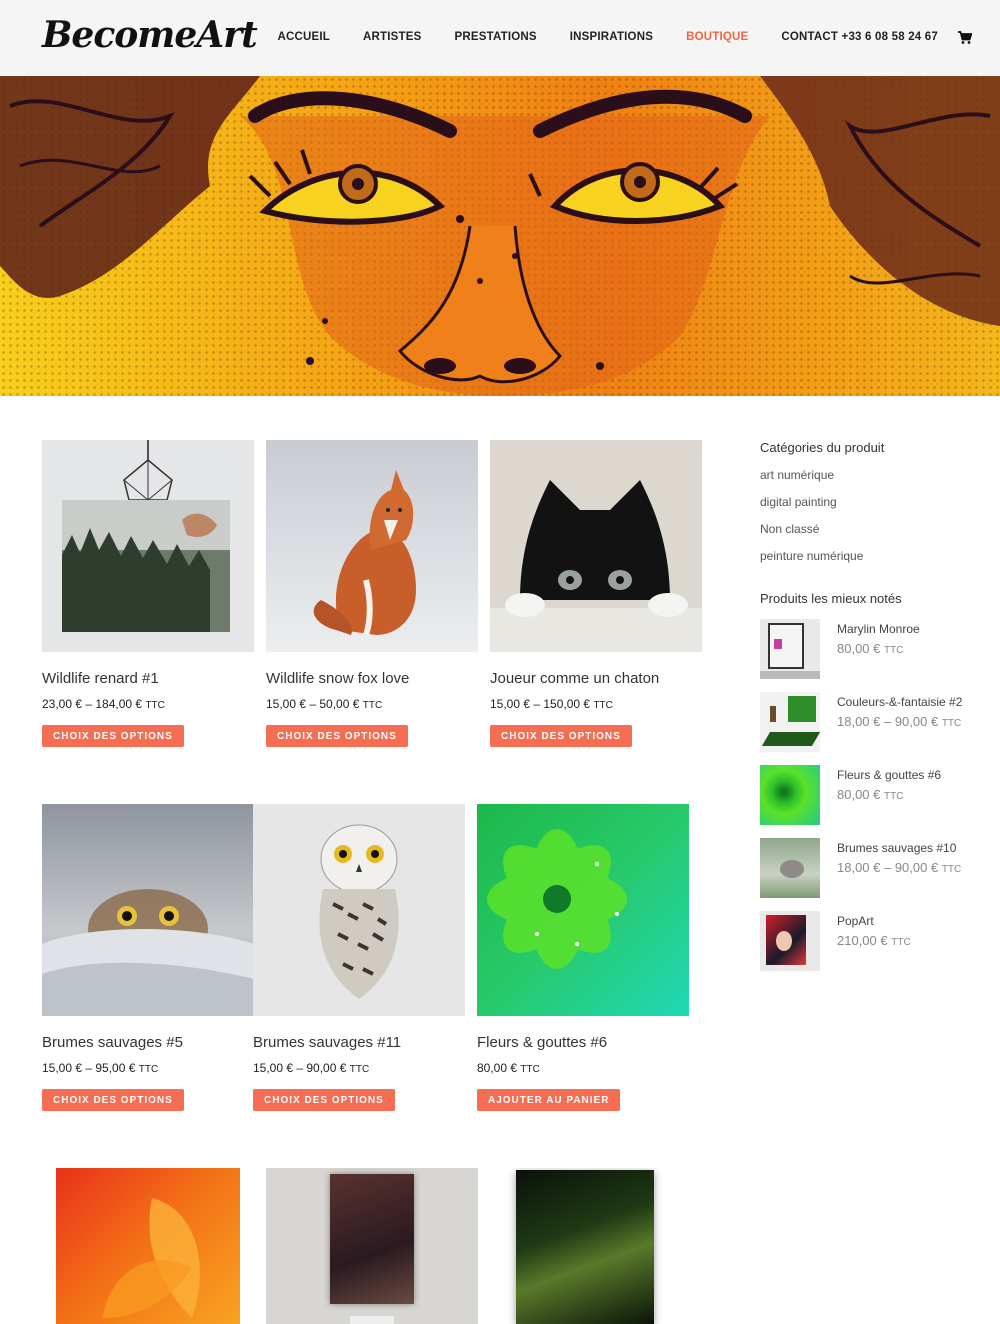 Image resolution: width=1000 pixels, height=1324 pixels. What do you see at coordinates (148, 678) in the screenshot?
I see `product-title: Wildlife renard #1` at bounding box center [148, 678].